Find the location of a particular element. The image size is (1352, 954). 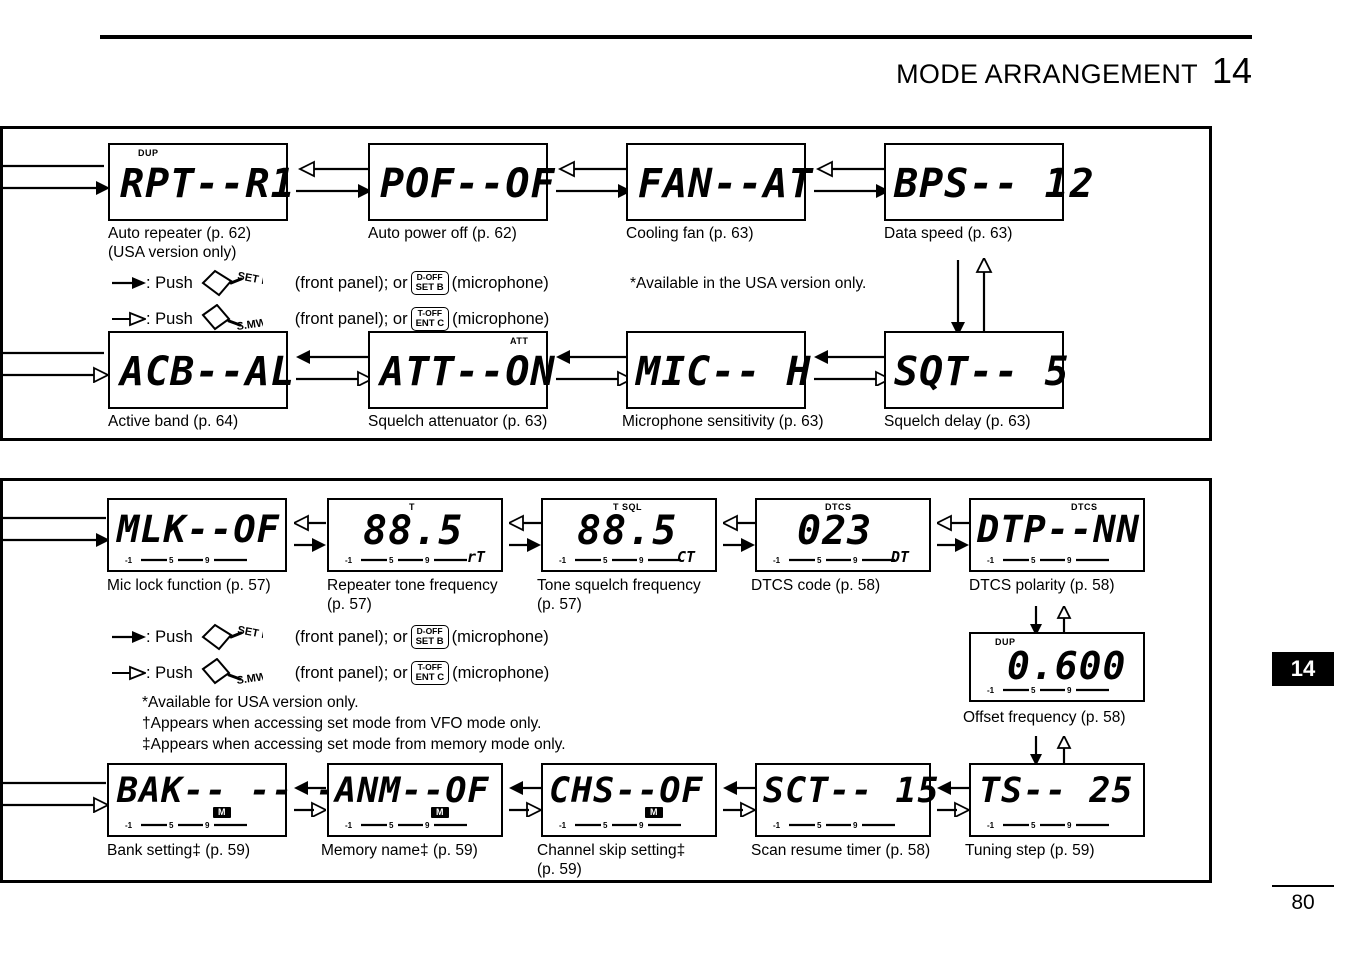

lcd-value: ATT--ON is located at coordinates (468, 372).